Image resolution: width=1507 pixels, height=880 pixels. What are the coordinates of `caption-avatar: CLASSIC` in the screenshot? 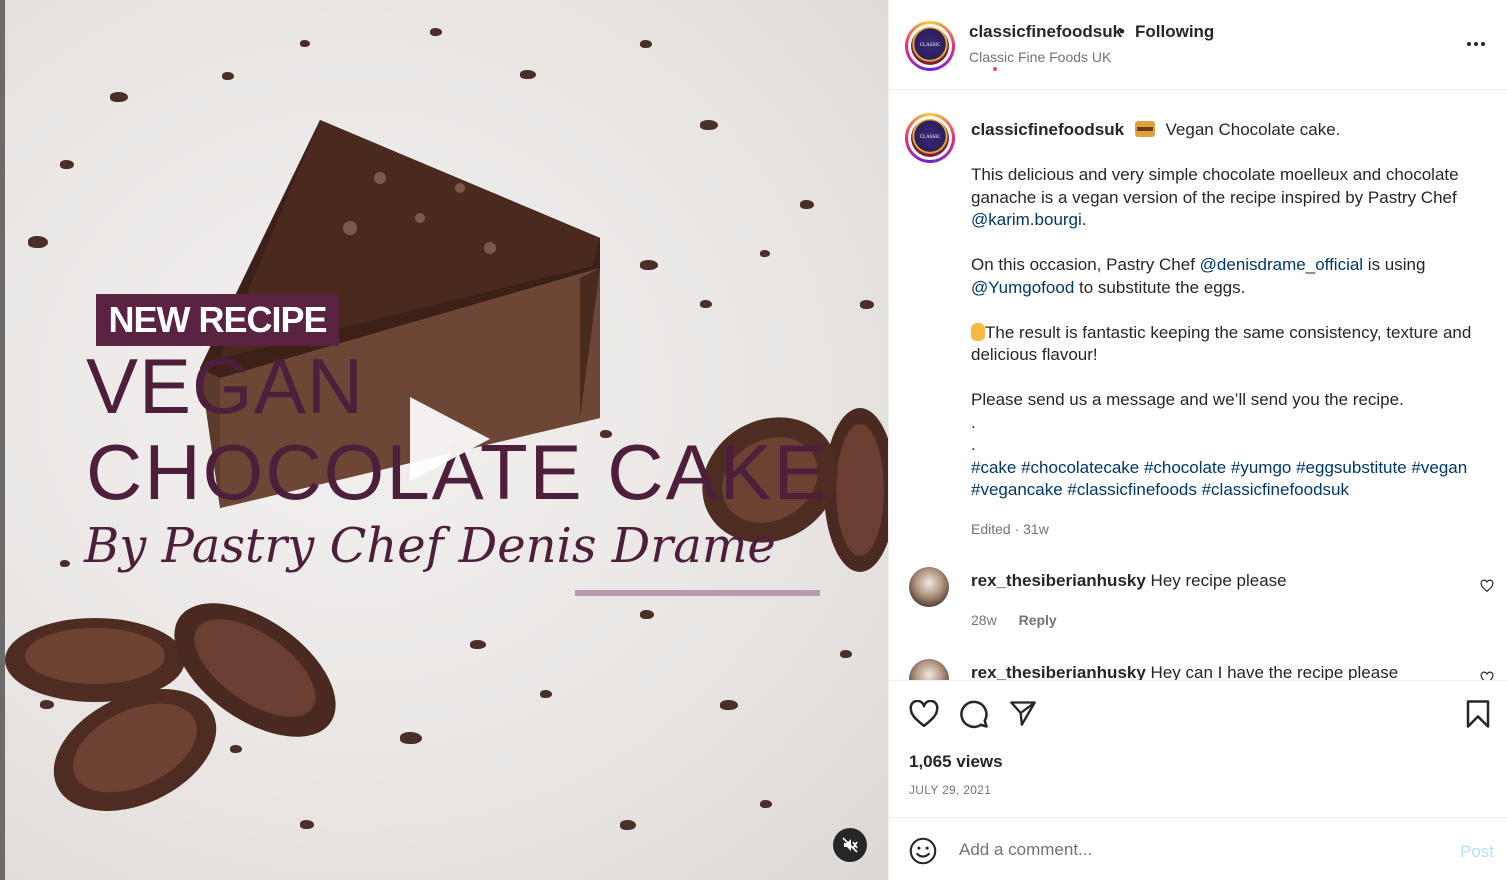 It's located at (930, 138).